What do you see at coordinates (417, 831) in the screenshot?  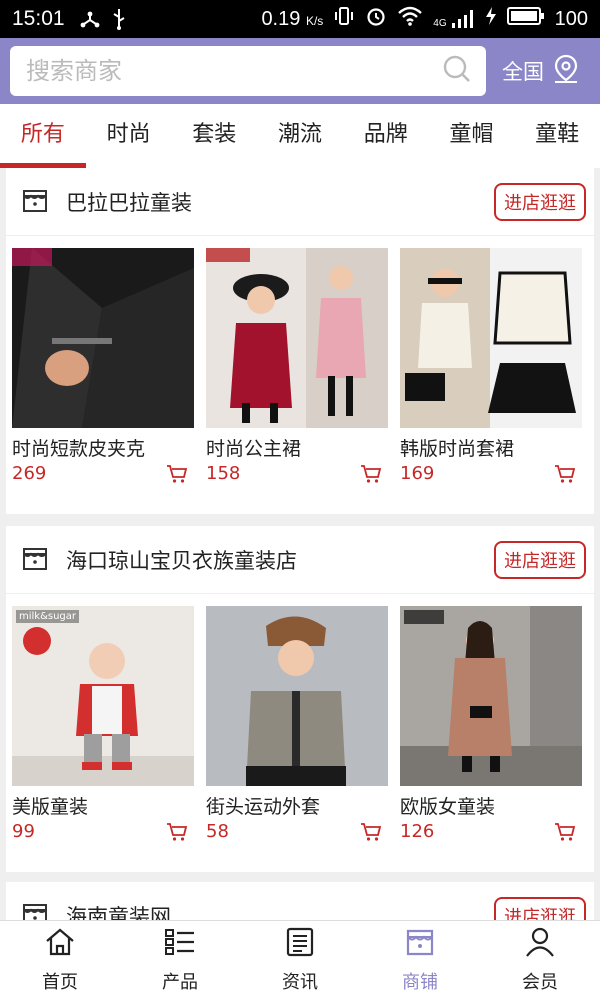 I see `product-price: 126` at bounding box center [417, 831].